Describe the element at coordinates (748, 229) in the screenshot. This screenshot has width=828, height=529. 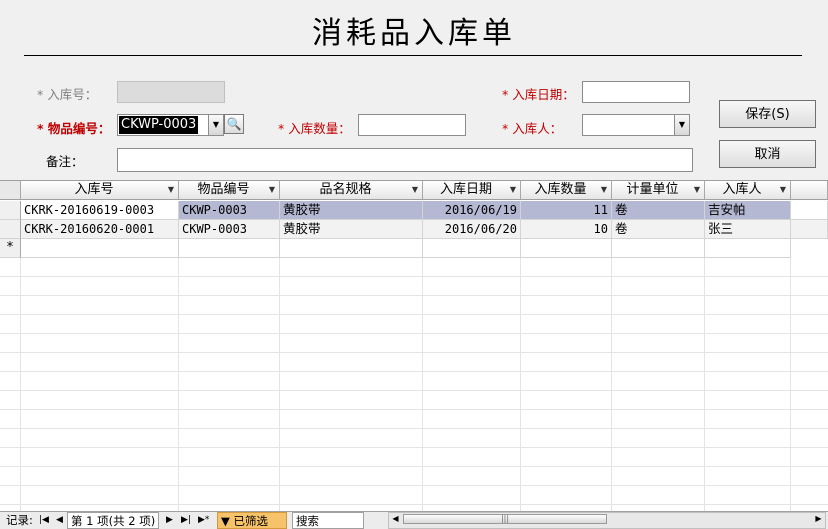
I see `cell-person: 张三` at that location.